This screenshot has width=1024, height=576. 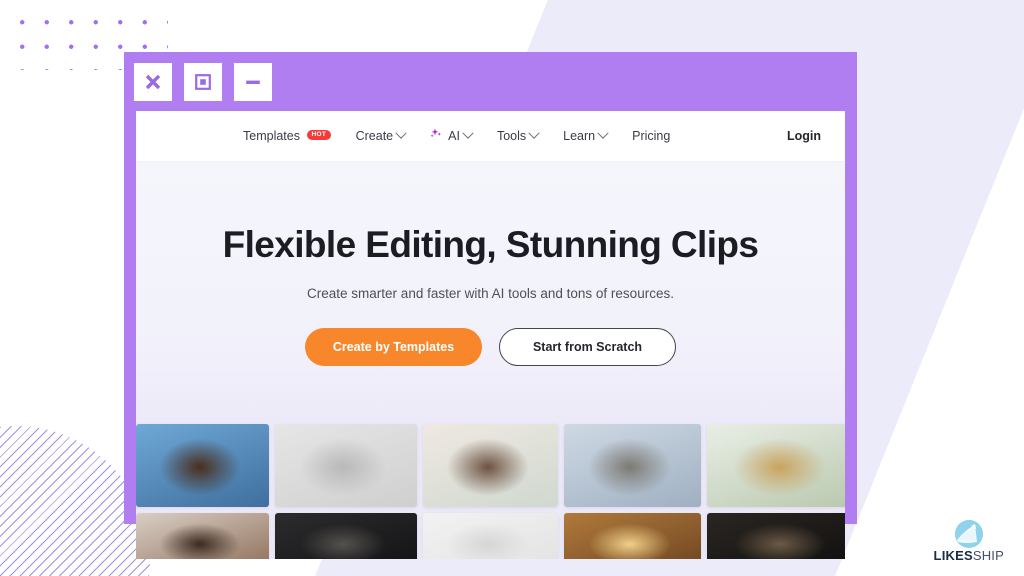 I want to click on watermark-brand-text: LIKESSHIP, so click(x=969, y=555).